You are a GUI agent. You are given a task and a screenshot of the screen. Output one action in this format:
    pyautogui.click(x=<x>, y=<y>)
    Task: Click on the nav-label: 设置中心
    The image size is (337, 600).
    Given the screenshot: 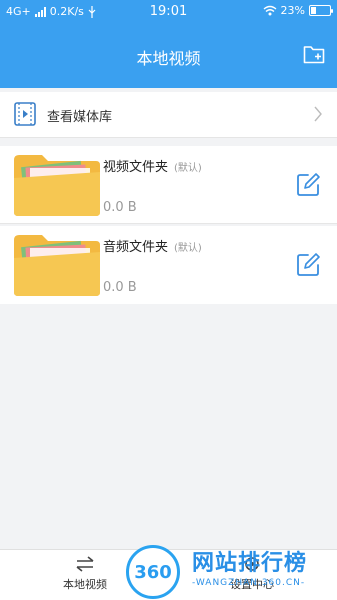 What is the action you would take?
    pyautogui.click(x=252, y=584)
    